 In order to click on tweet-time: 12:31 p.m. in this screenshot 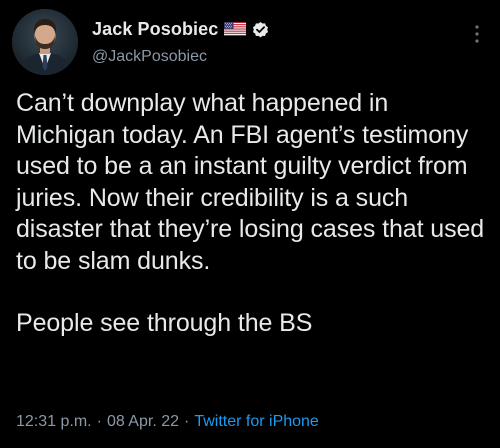, I will do `click(54, 421)`.